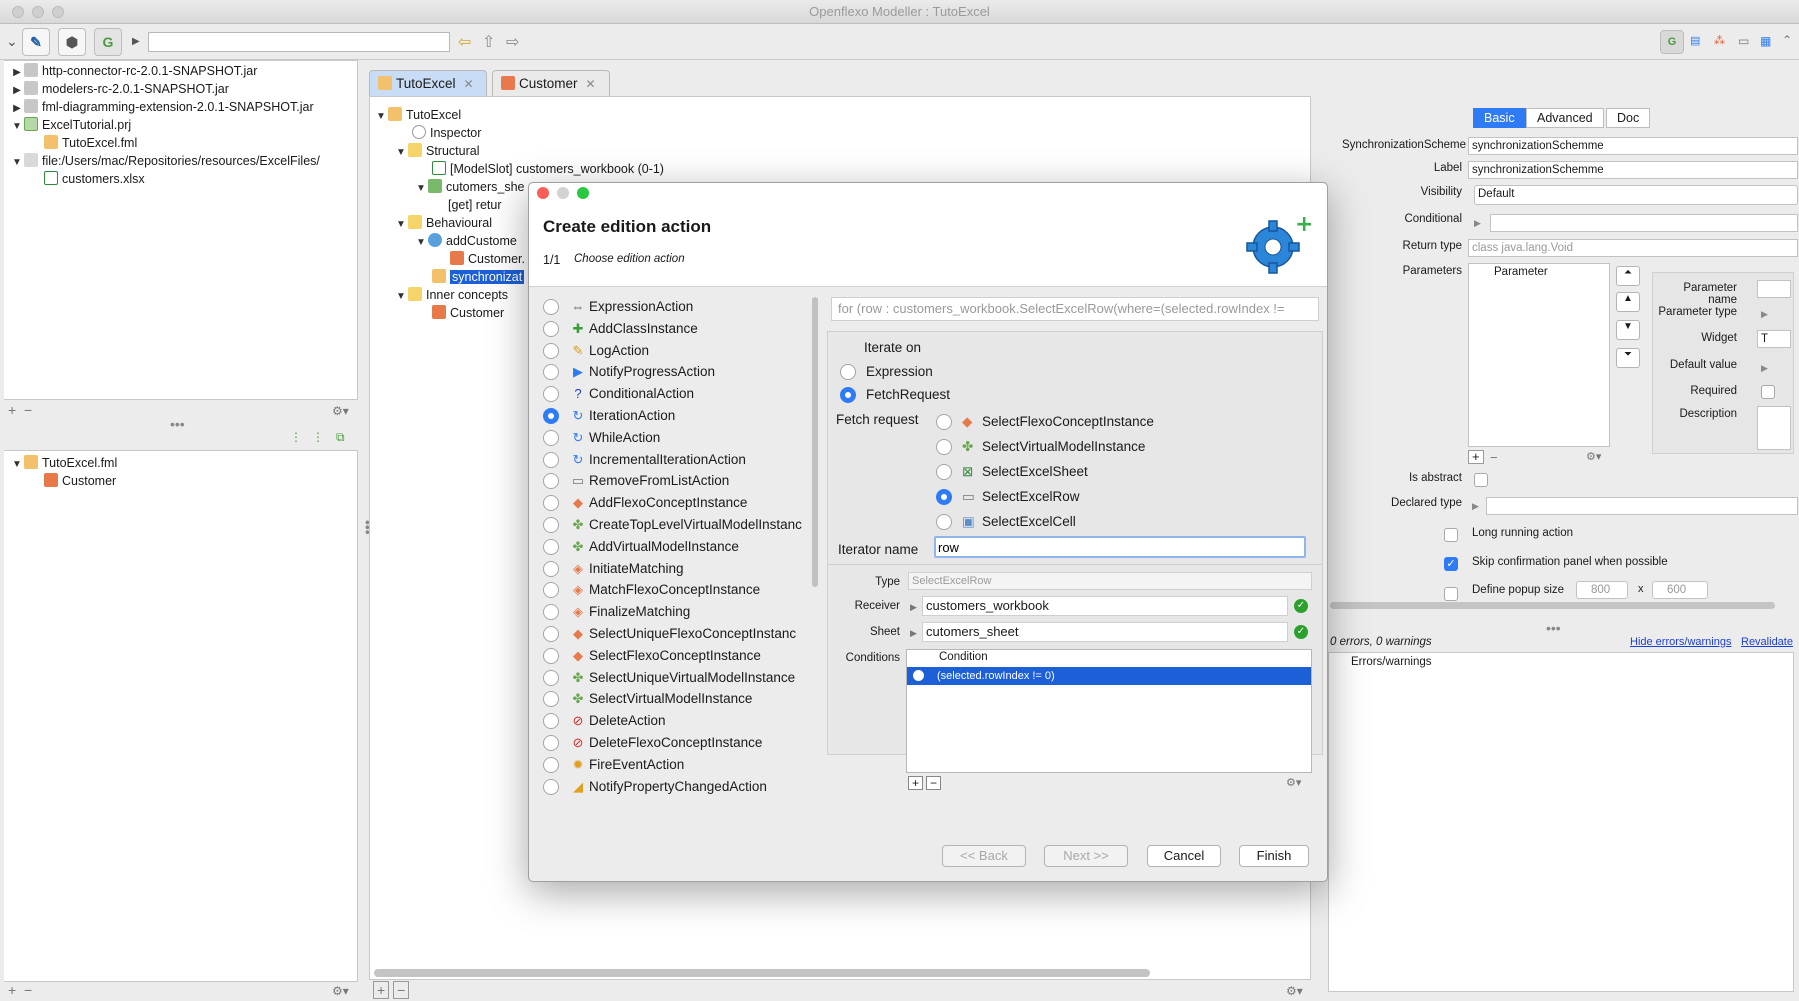  I want to click on perspective-fml-button: G, so click(1672, 42).